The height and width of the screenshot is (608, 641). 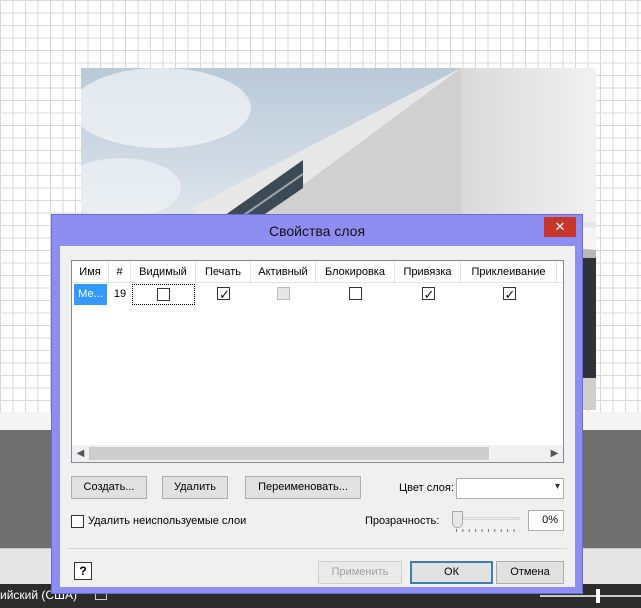 I want to click on column-header-print: Печать, so click(x=223, y=272).